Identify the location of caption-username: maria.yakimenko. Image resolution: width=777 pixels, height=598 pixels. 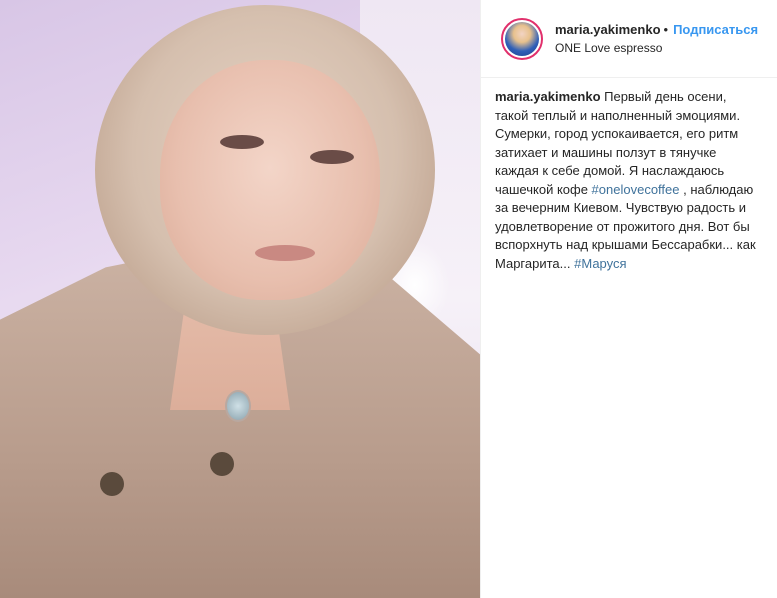
(548, 96).